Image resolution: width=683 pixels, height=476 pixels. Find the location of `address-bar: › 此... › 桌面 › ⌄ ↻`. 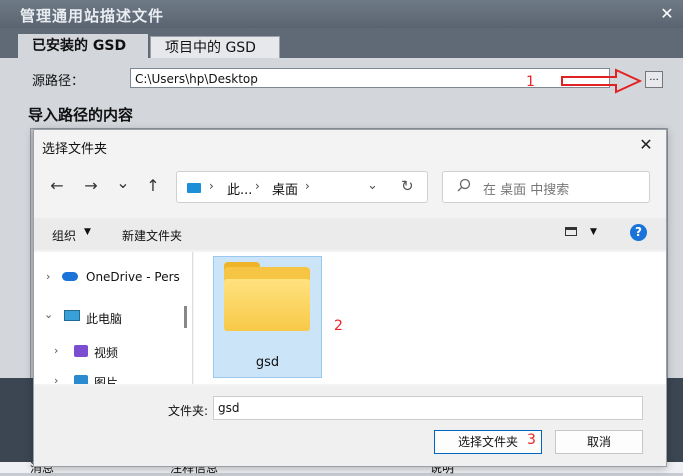

address-bar: › 此... › 桌面 › ⌄ ↻ is located at coordinates (302, 187).